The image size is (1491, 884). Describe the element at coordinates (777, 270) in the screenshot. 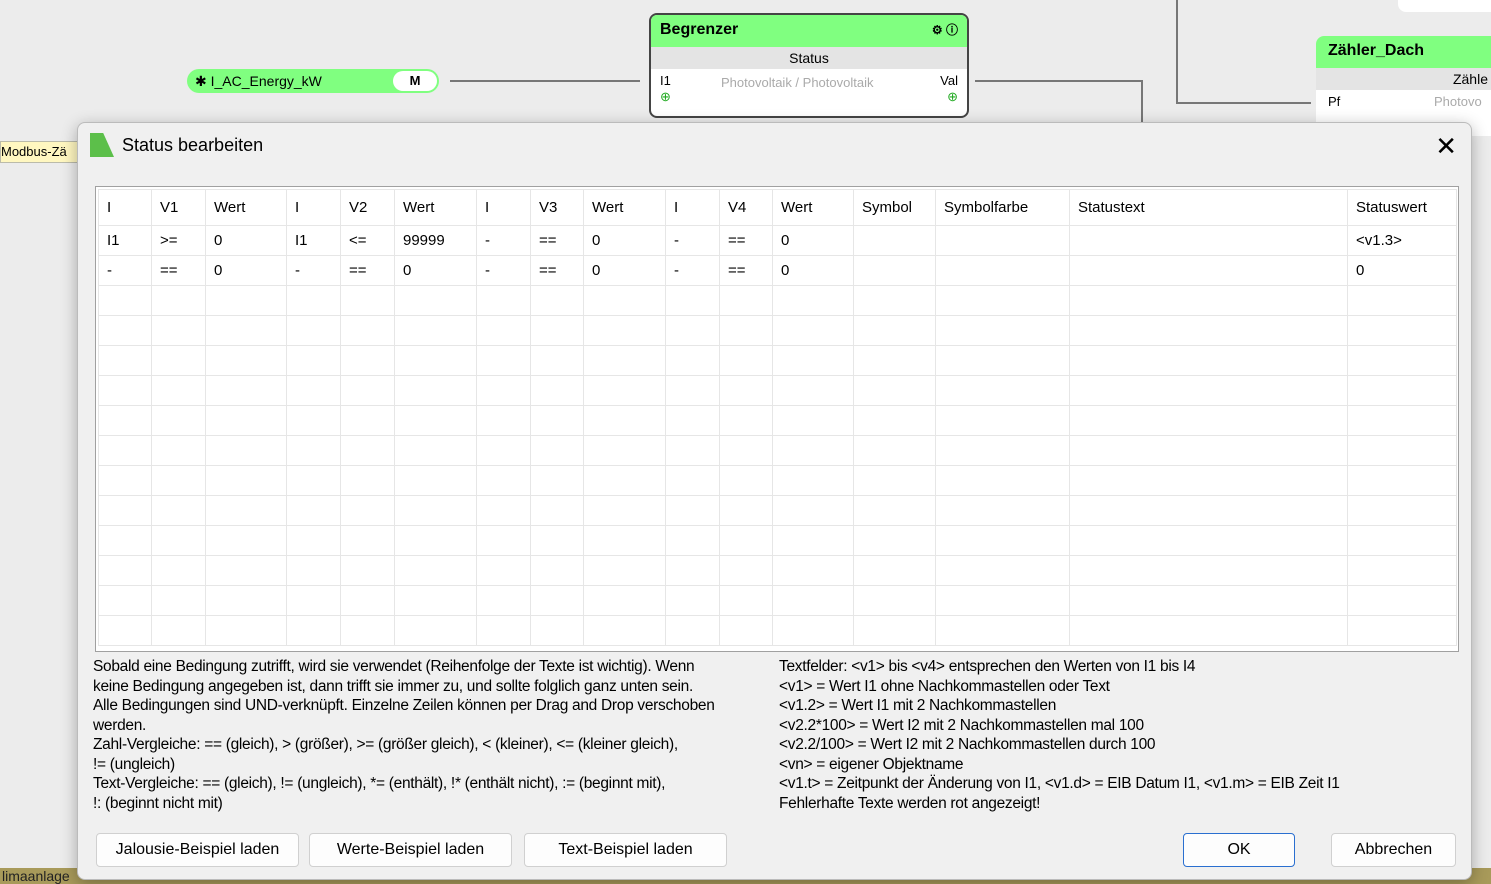

I see `table-row: - == 0- == 0- == 0- == 0 0` at that location.